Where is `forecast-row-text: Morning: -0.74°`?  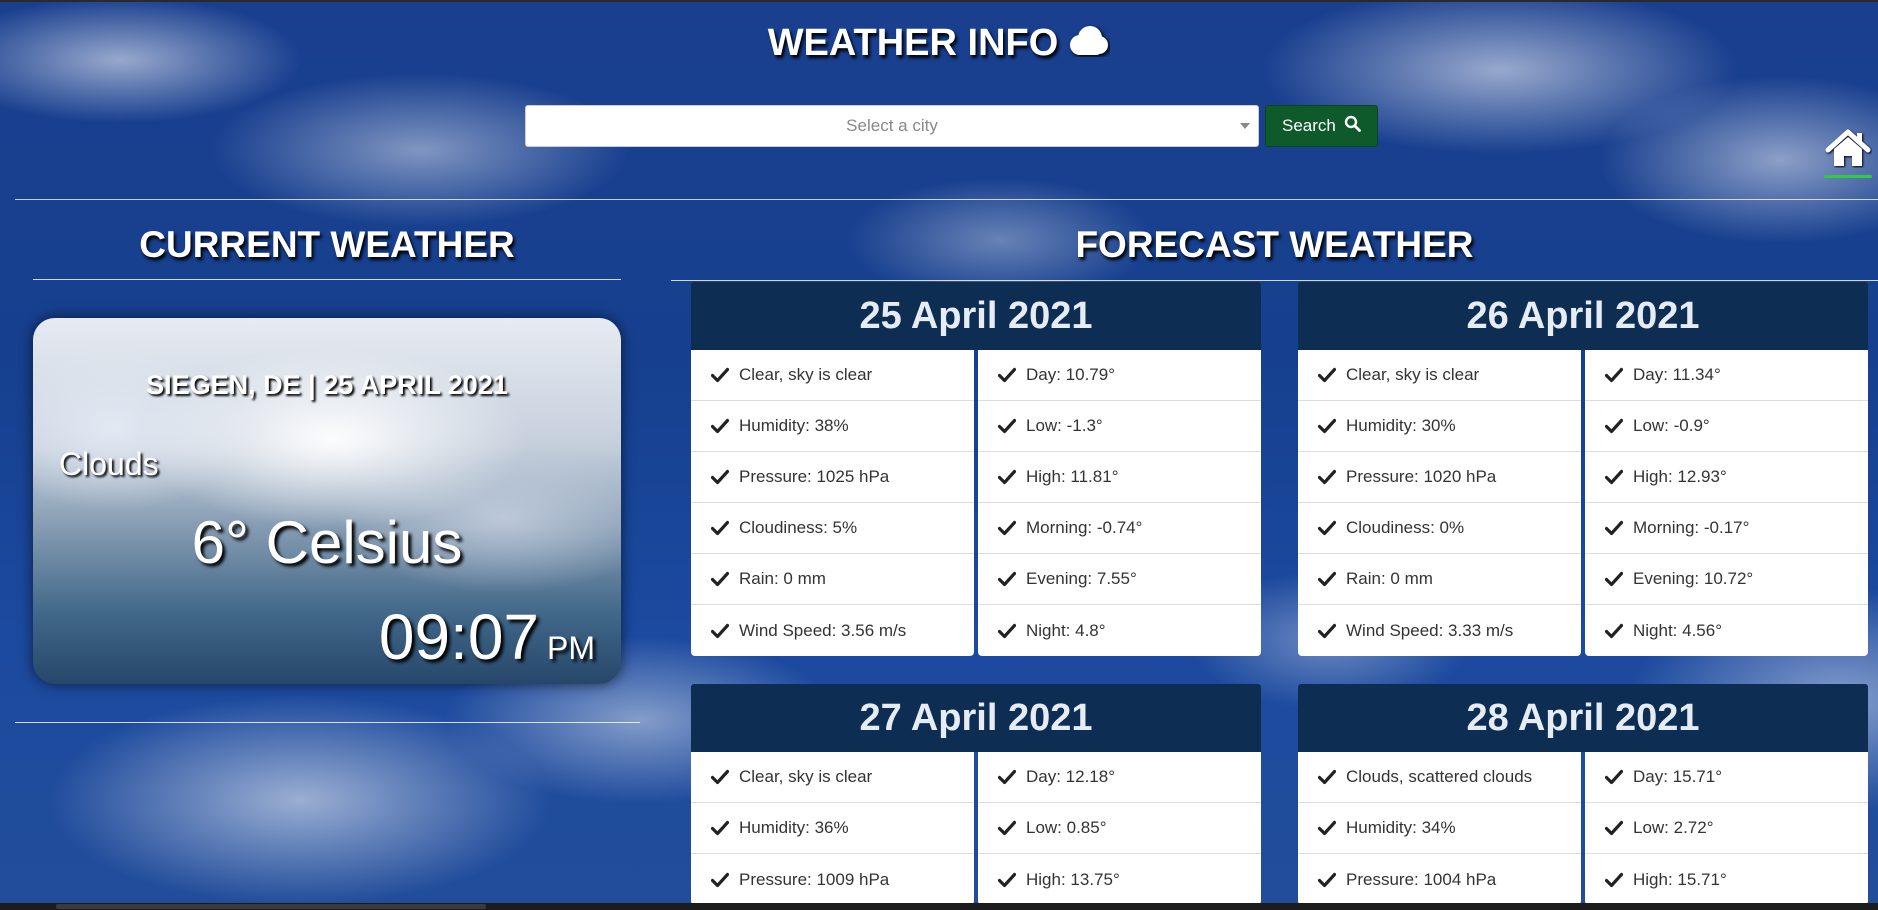
forecast-row-text: Morning: -0.74° is located at coordinates (1084, 527).